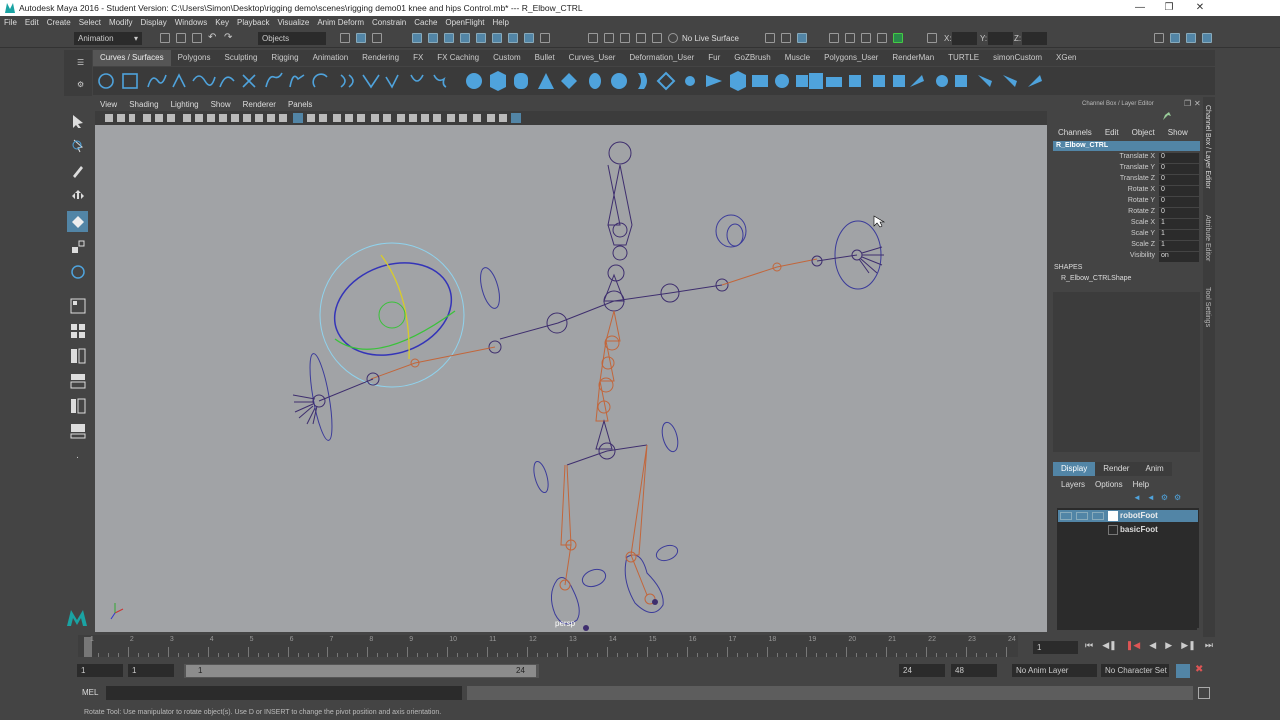  Describe the element at coordinates (1125, 202) in the screenshot. I see `channel-row: Rotate Y 0` at that location.